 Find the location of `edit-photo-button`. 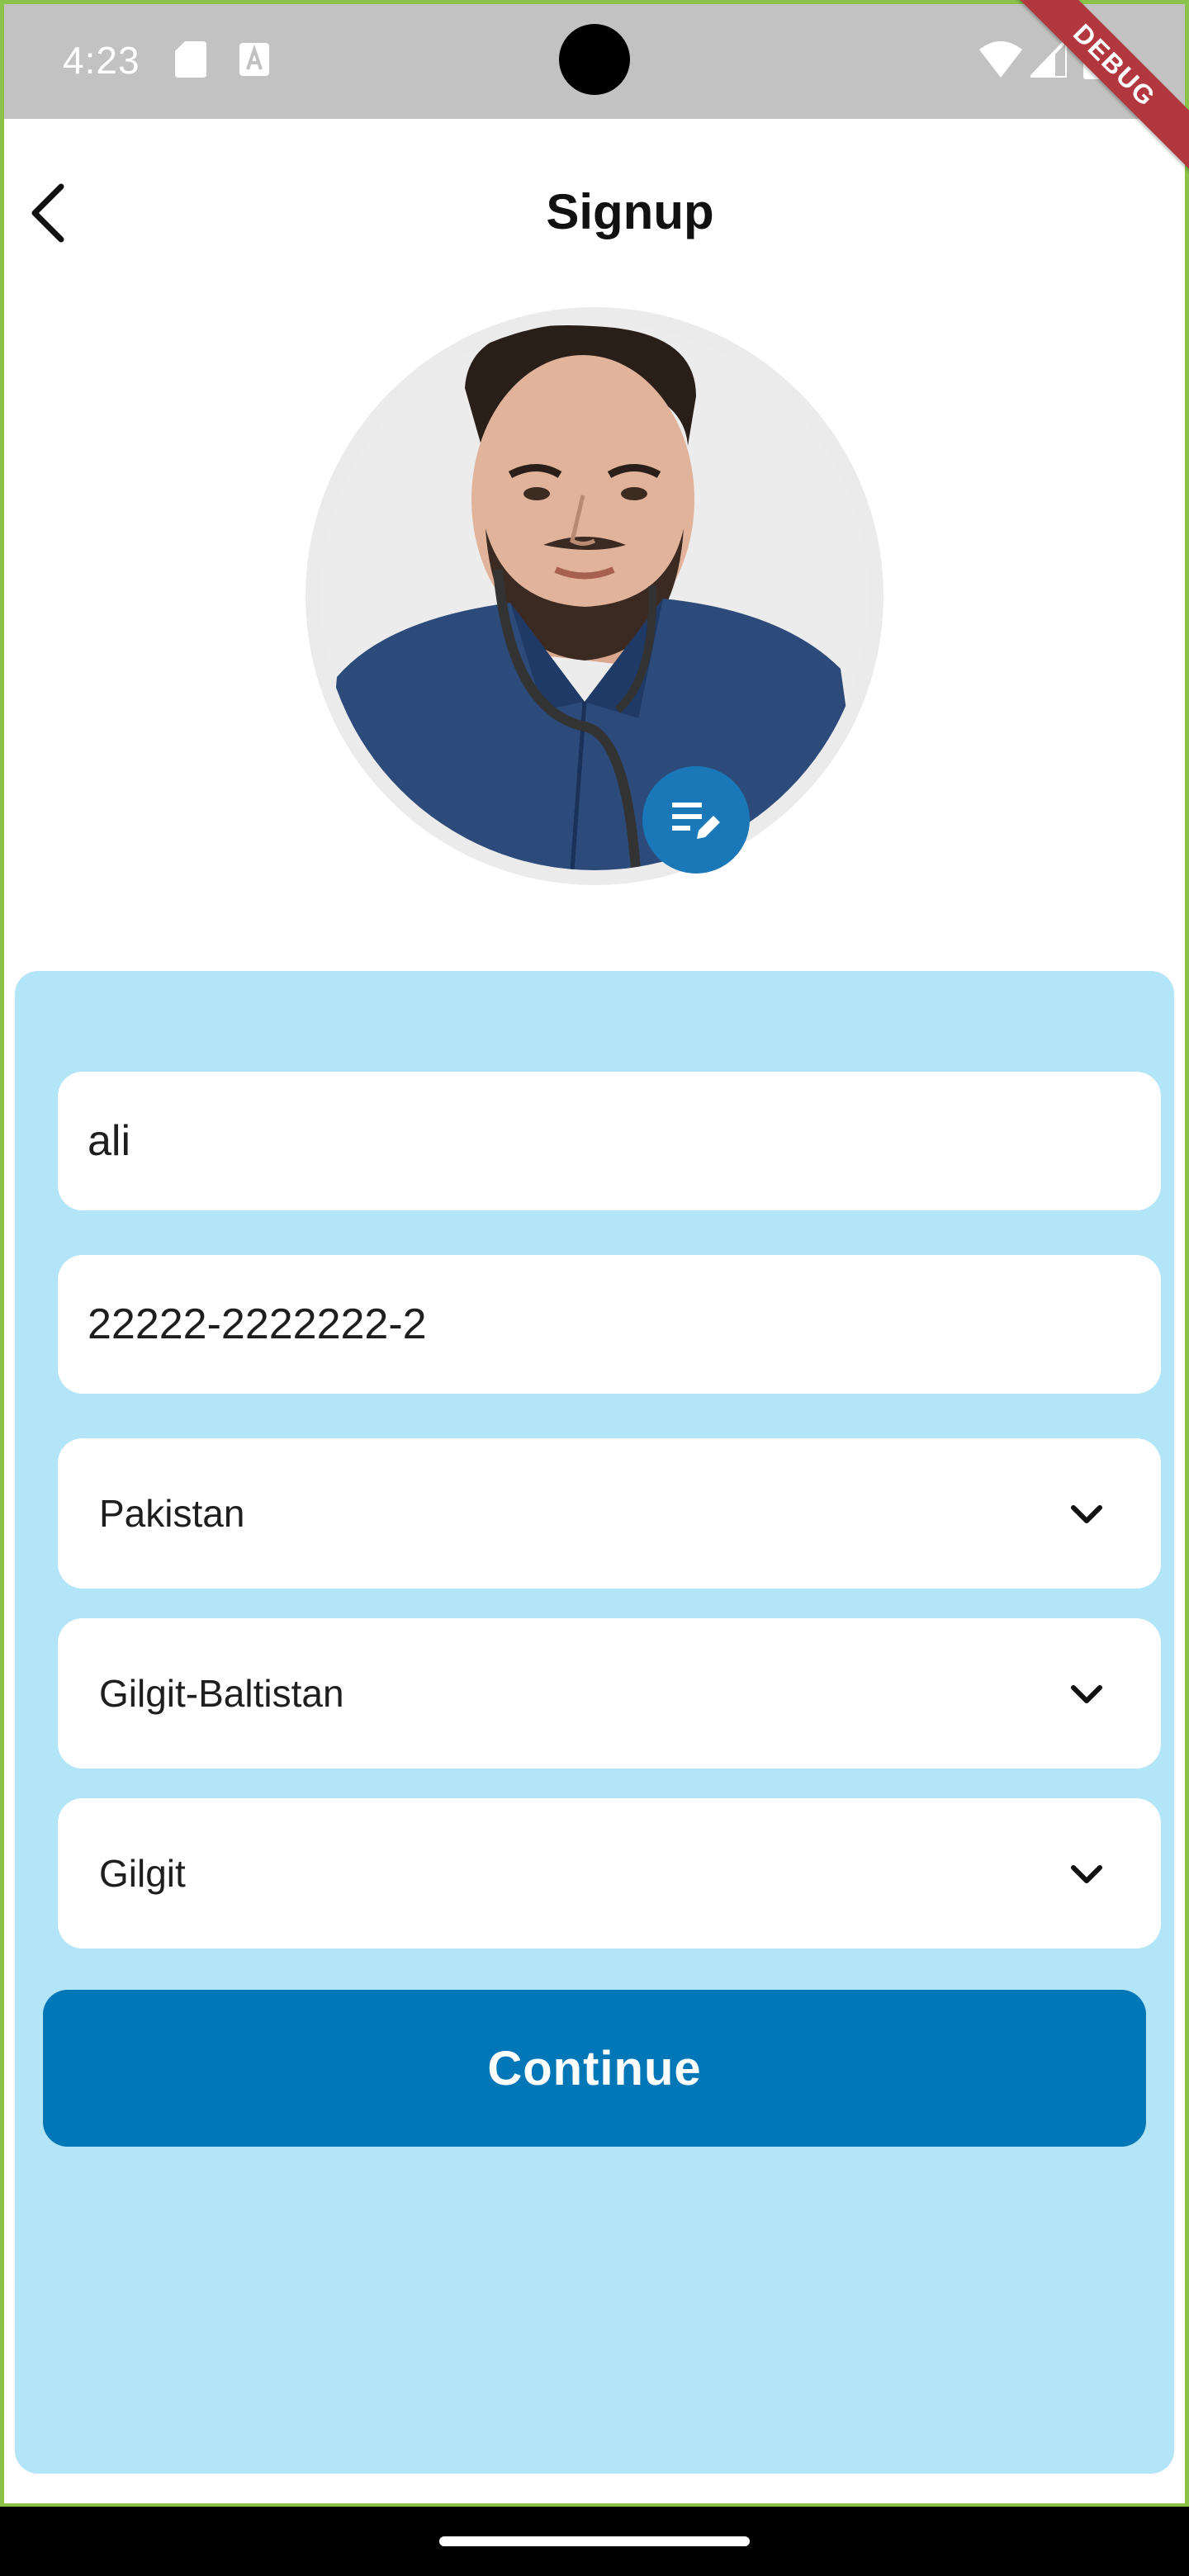

edit-photo-button is located at coordinates (696, 820).